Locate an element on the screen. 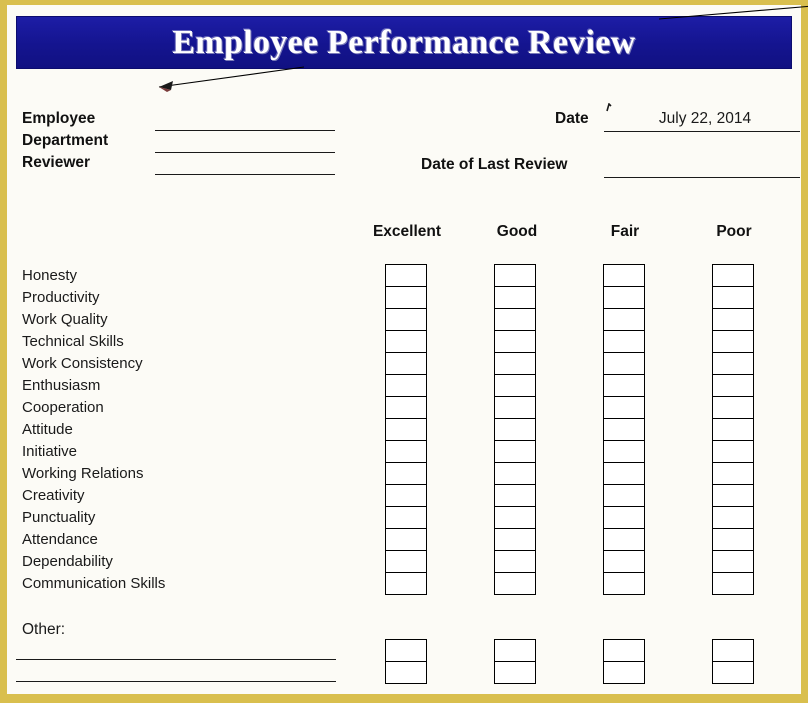 The height and width of the screenshot is (703, 808). reviewer-label: Reviewer is located at coordinates (56, 162).